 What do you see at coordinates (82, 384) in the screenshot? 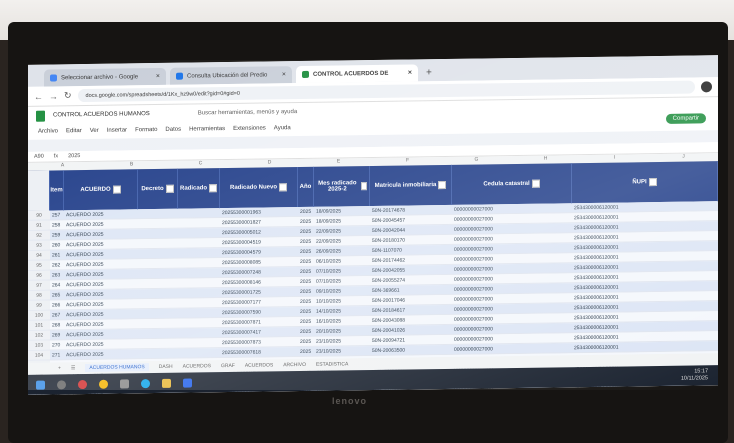
I see `opera-icon` at bounding box center [82, 384].